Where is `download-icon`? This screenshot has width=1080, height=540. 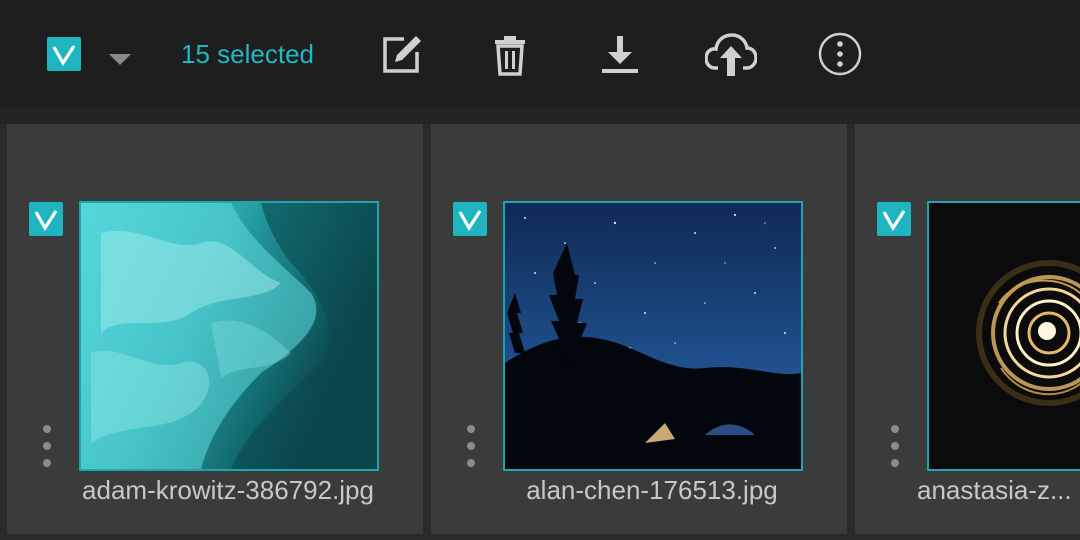 download-icon is located at coordinates (620, 54).